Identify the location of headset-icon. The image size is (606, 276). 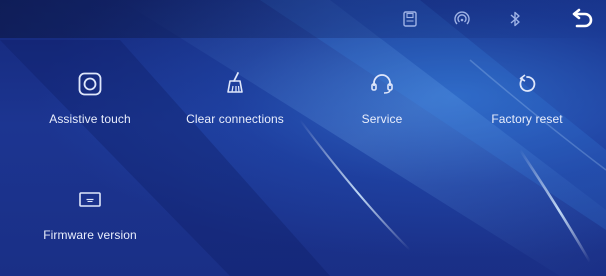
(382, 84).